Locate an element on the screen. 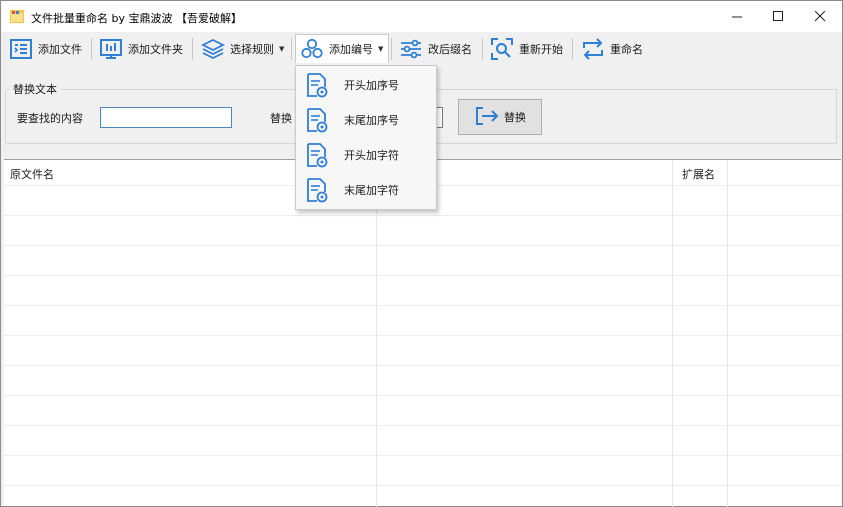  add-folder-icon is located at coordinates (111, 49).